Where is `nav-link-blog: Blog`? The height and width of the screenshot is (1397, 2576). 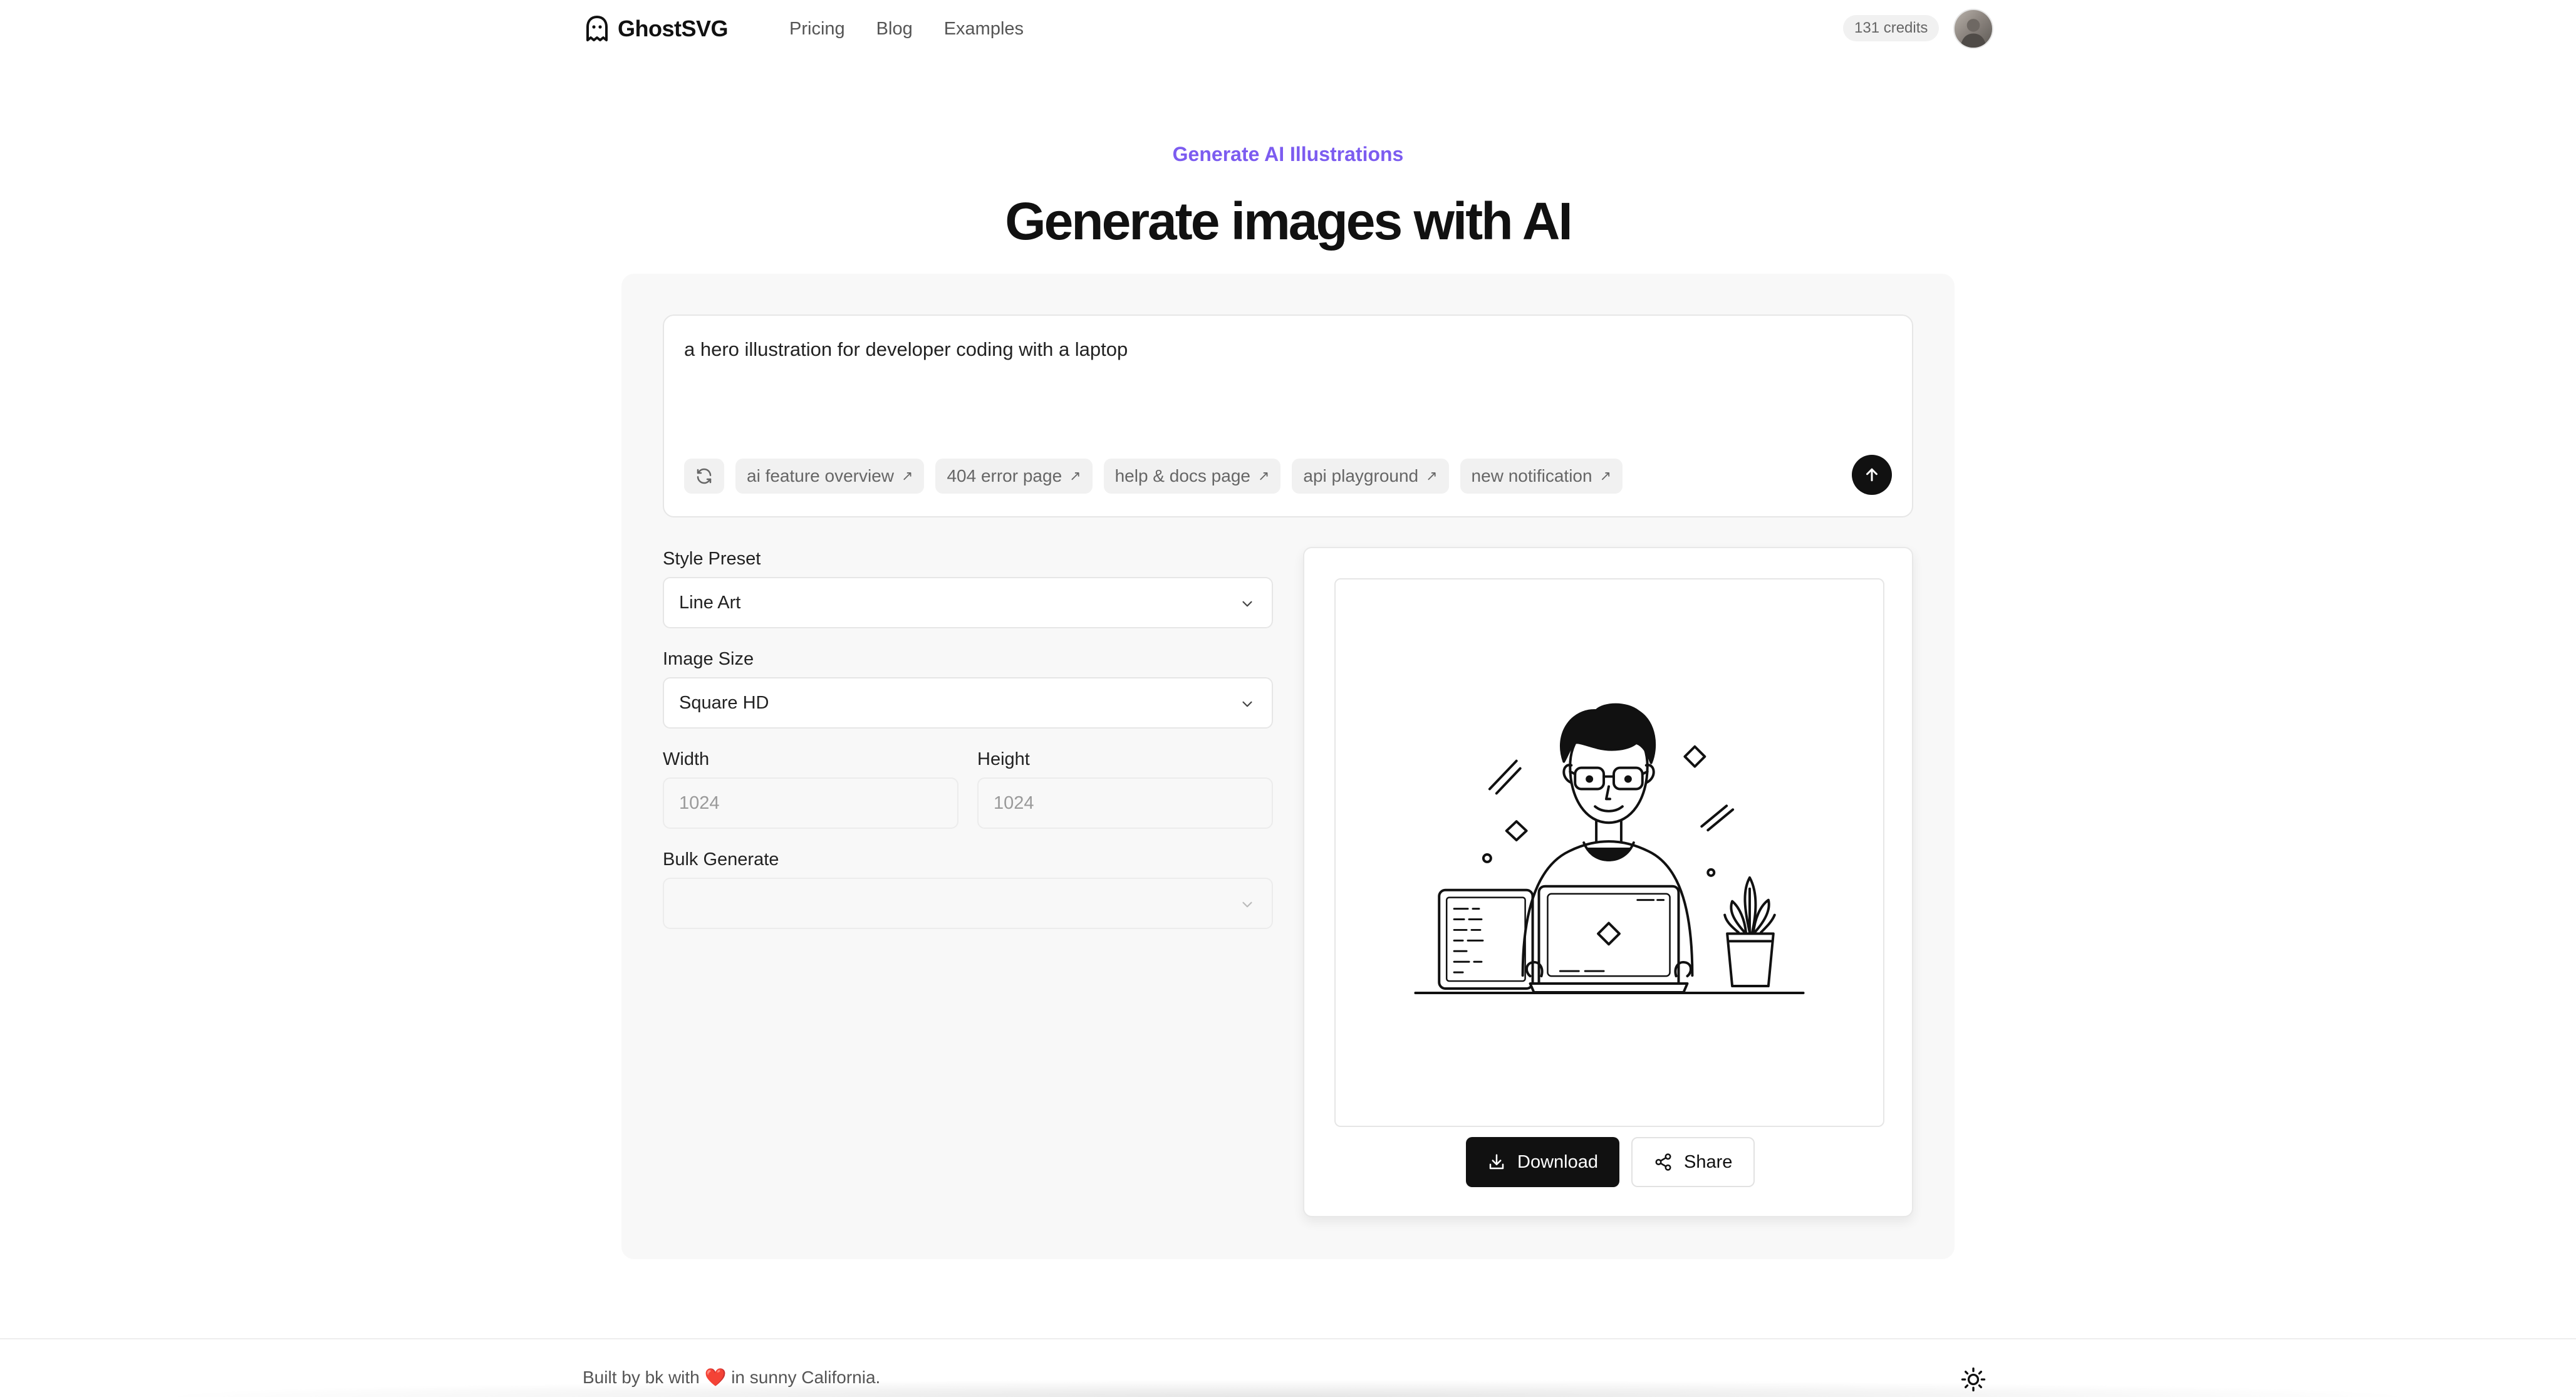
nav-link-blog: Blog is located at coordinates (894, 29).